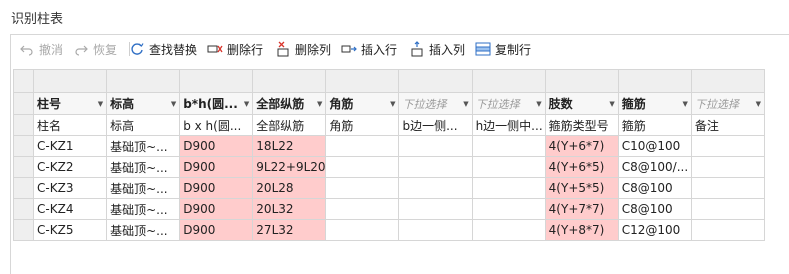 The height and width of the screenshot is (274, 789). Describe the element at coordinates (654, 146) in the screenshot. I see `table-cell: C10@100` at that location.